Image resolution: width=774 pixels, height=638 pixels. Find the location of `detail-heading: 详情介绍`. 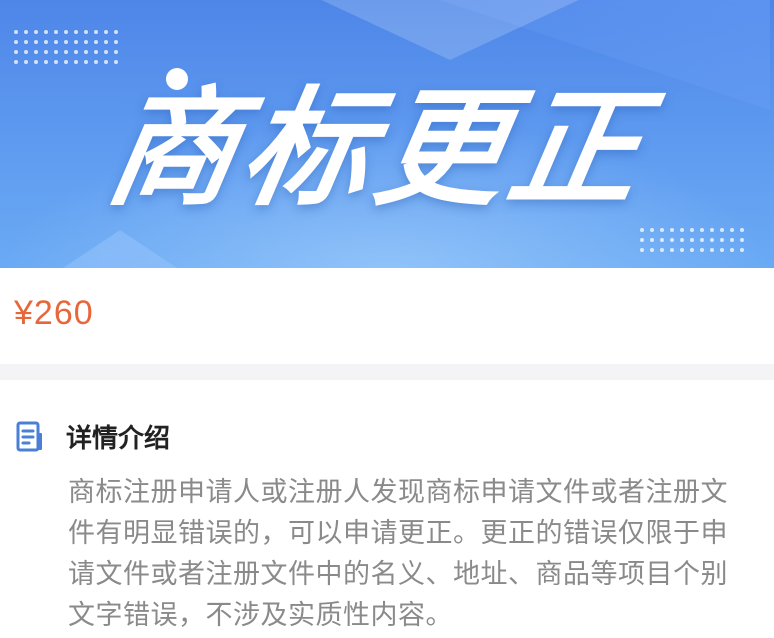

detail-heading: 详情介绍 is located at coordinates (118, 439).